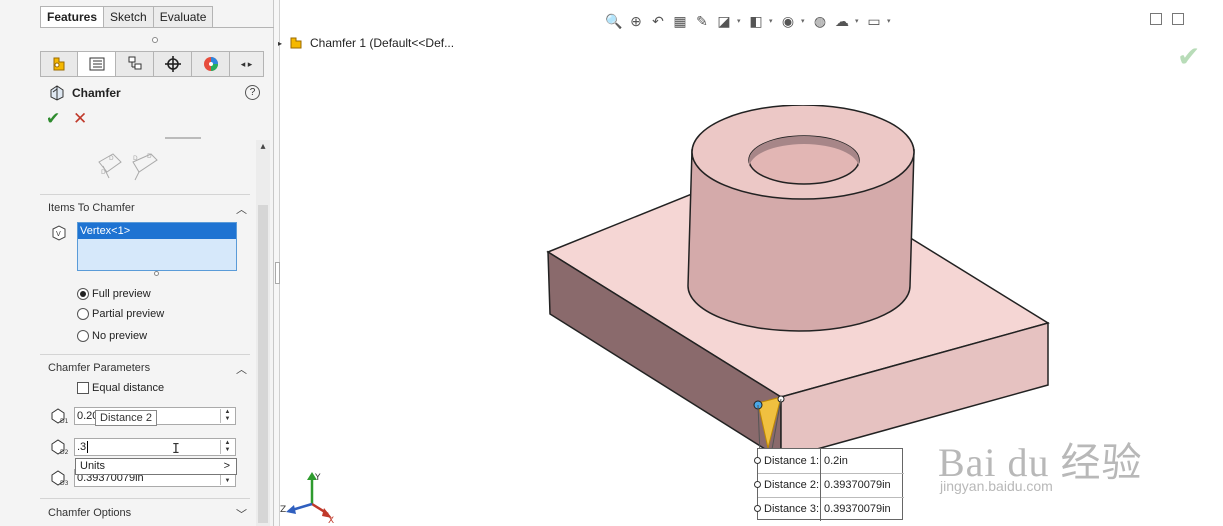 This screenshot has height=526, width=1223. Describe the element at coordinates (120, 388) in the screenshot. I see `equal-distance-option: Equal distance` at that location.